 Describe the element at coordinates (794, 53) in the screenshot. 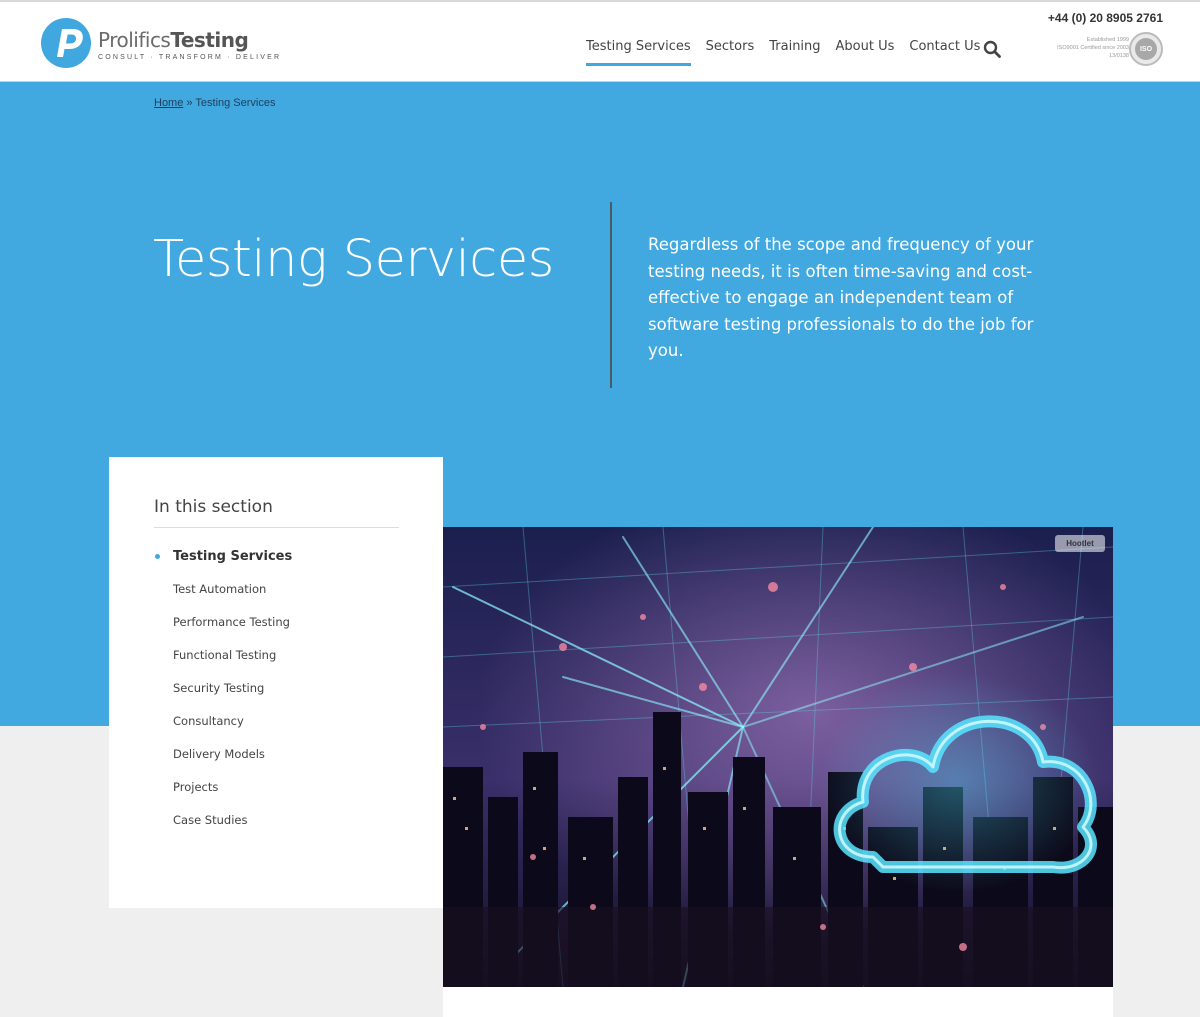

I see `nav-training: Training` at that location.